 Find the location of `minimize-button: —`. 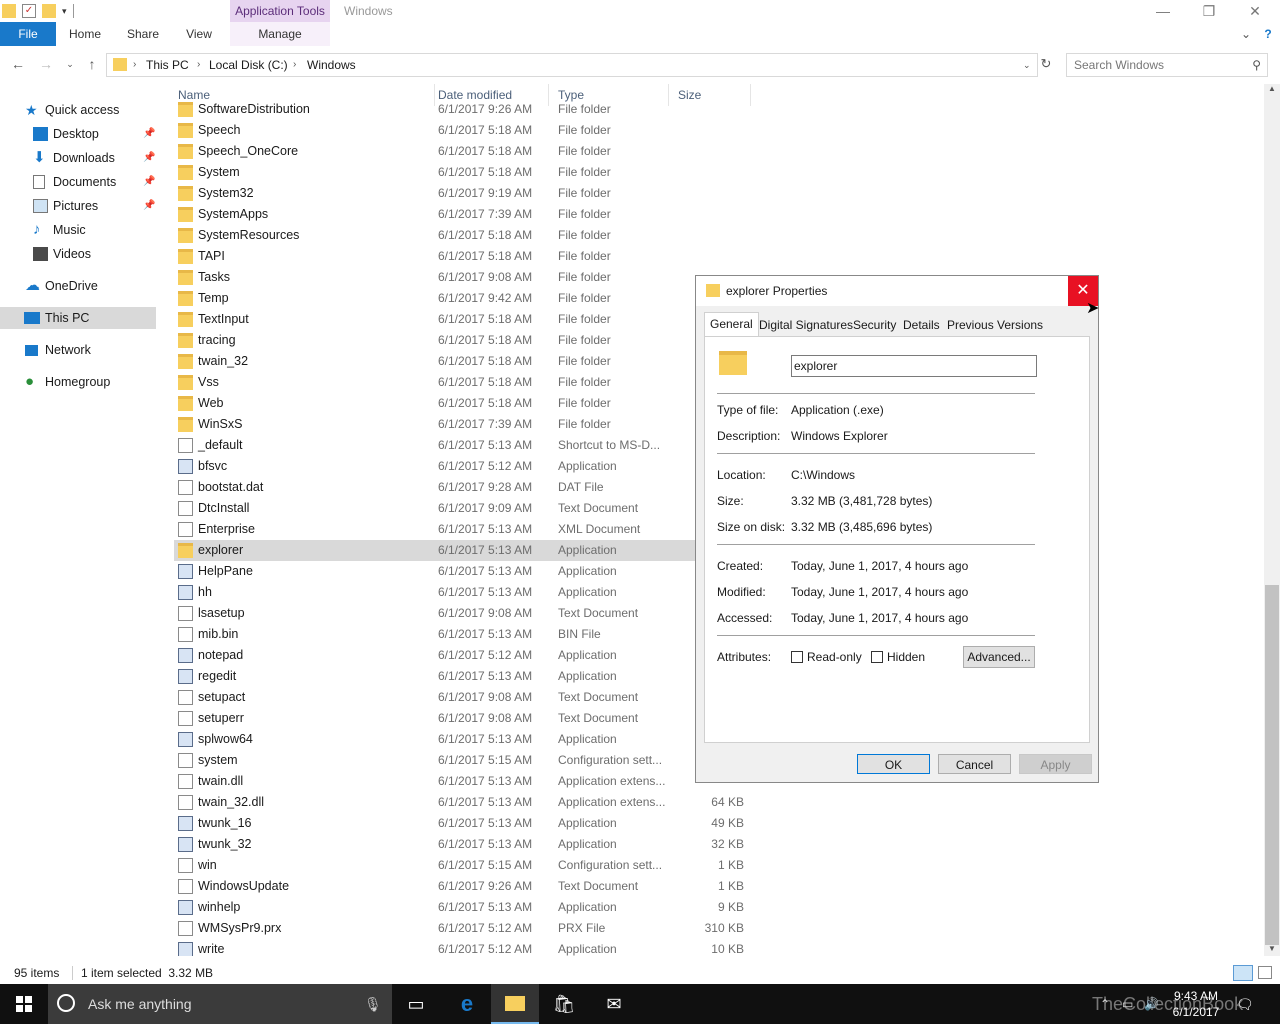

minimize-button: — is located at coordinates (1163, 11).